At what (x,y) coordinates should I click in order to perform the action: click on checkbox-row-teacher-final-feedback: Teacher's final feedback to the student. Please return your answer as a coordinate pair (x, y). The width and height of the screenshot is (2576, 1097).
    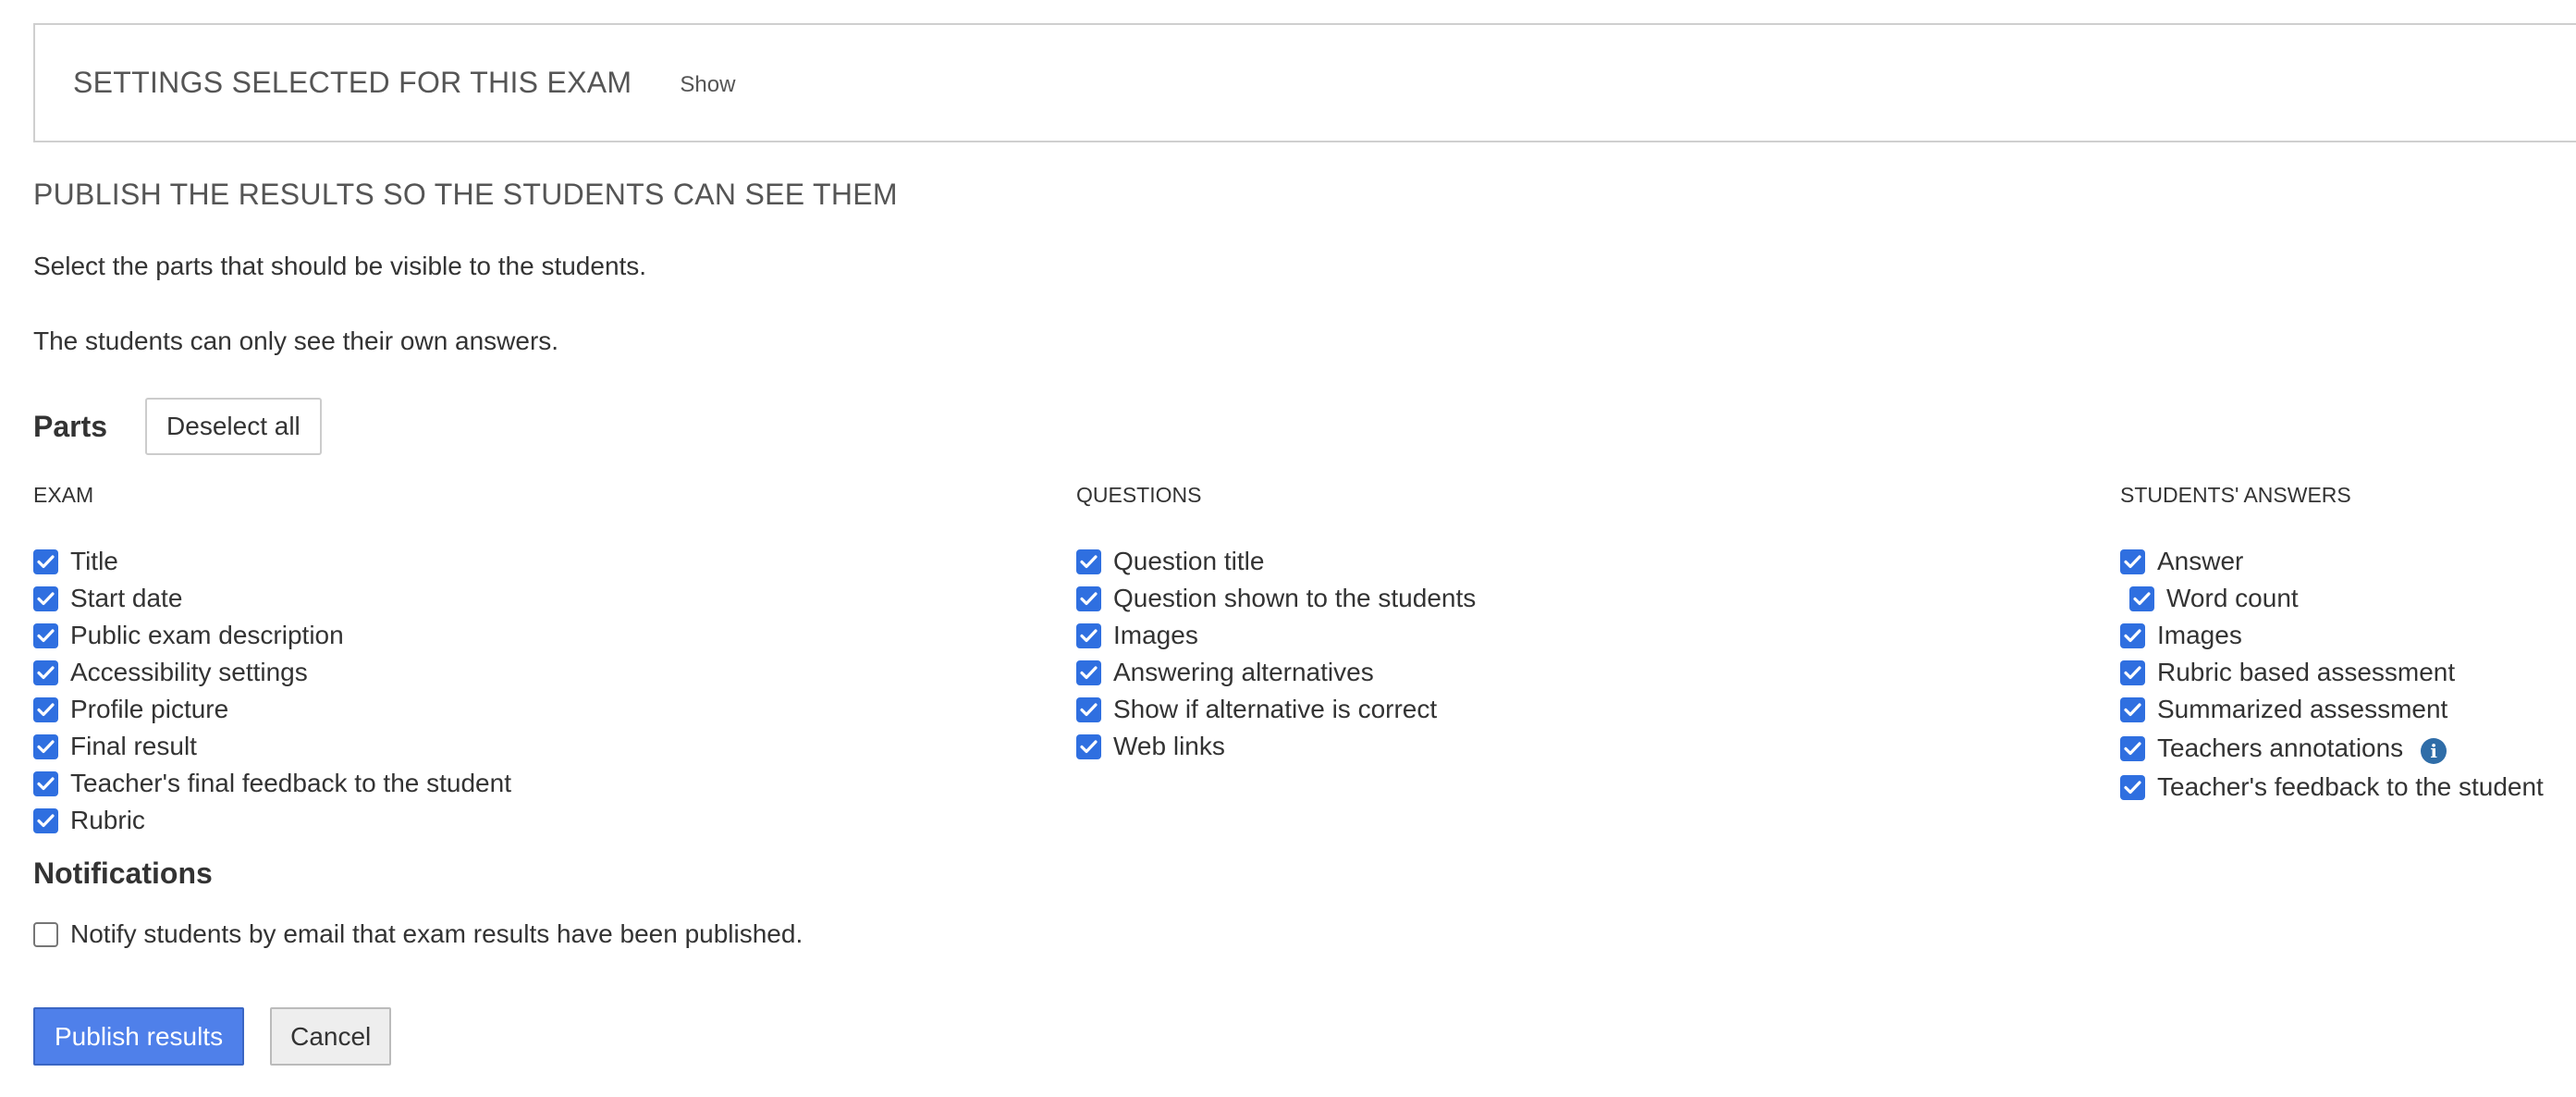
    Looking at the image, I should click on (272, 784).